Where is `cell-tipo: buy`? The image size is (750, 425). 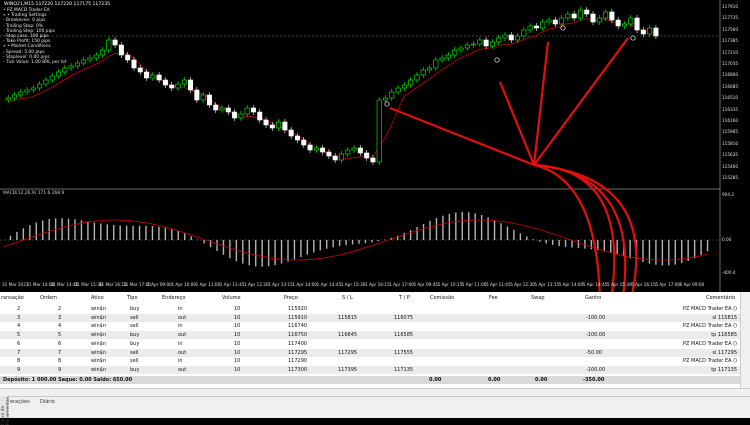
cell-tipo: buy is located at coordinates (135, 369).